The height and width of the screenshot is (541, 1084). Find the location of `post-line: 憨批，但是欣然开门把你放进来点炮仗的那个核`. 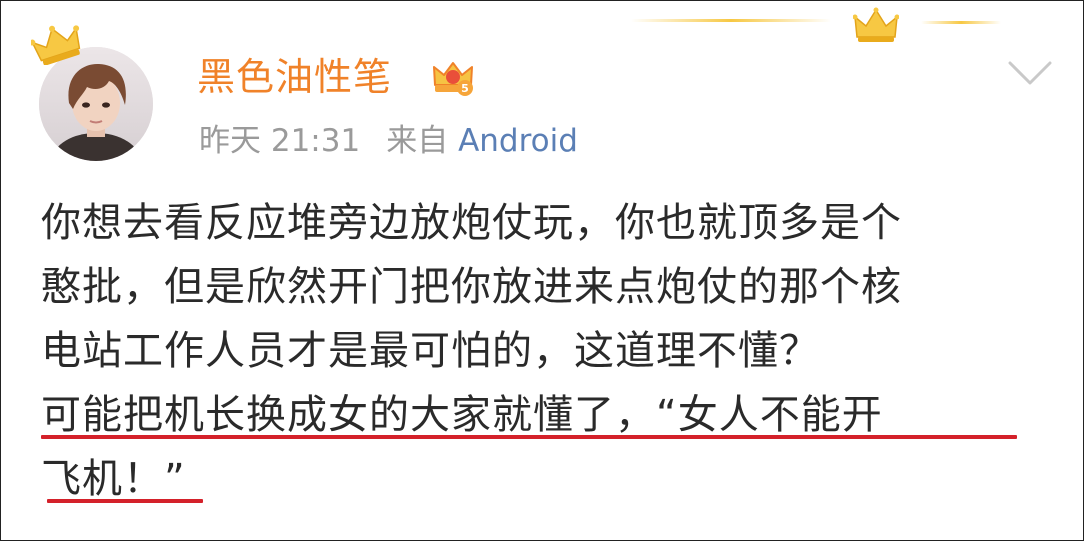

post-line: 憨批，但是欣然开门把你放进来点炮仗的那个核 is located at coordinates (471, 287).